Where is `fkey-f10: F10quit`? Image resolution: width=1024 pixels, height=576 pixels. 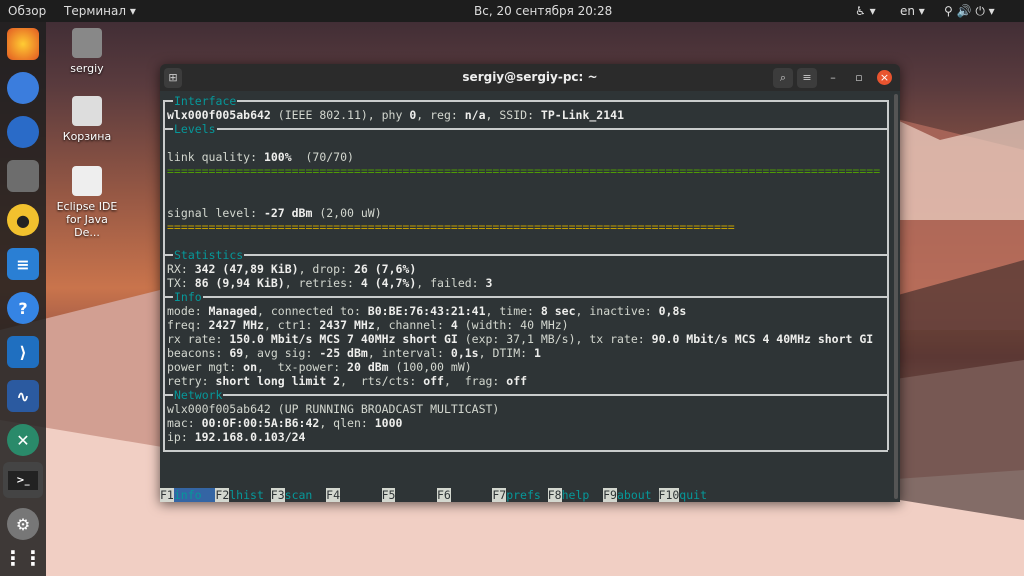 fkey-f10: F10quit is located at coordinates (686, 495).